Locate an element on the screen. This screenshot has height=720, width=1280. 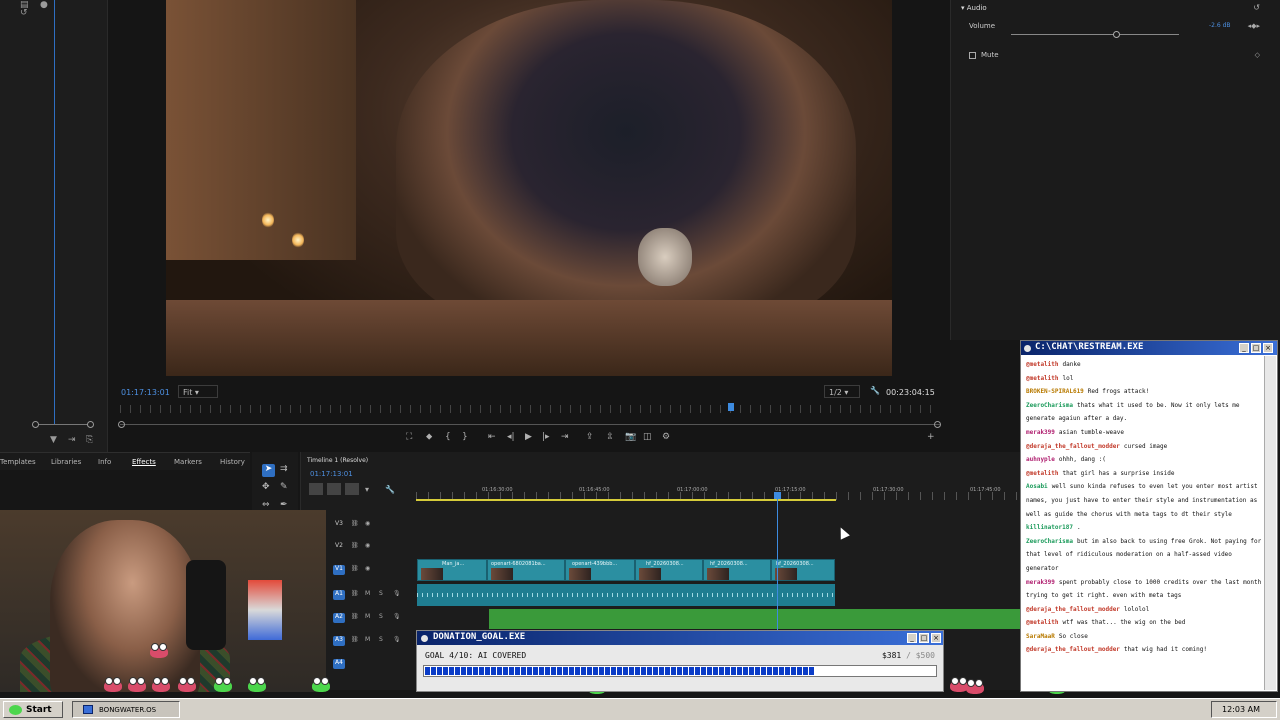
track-label: V2 is located at coordinates (339, 547).